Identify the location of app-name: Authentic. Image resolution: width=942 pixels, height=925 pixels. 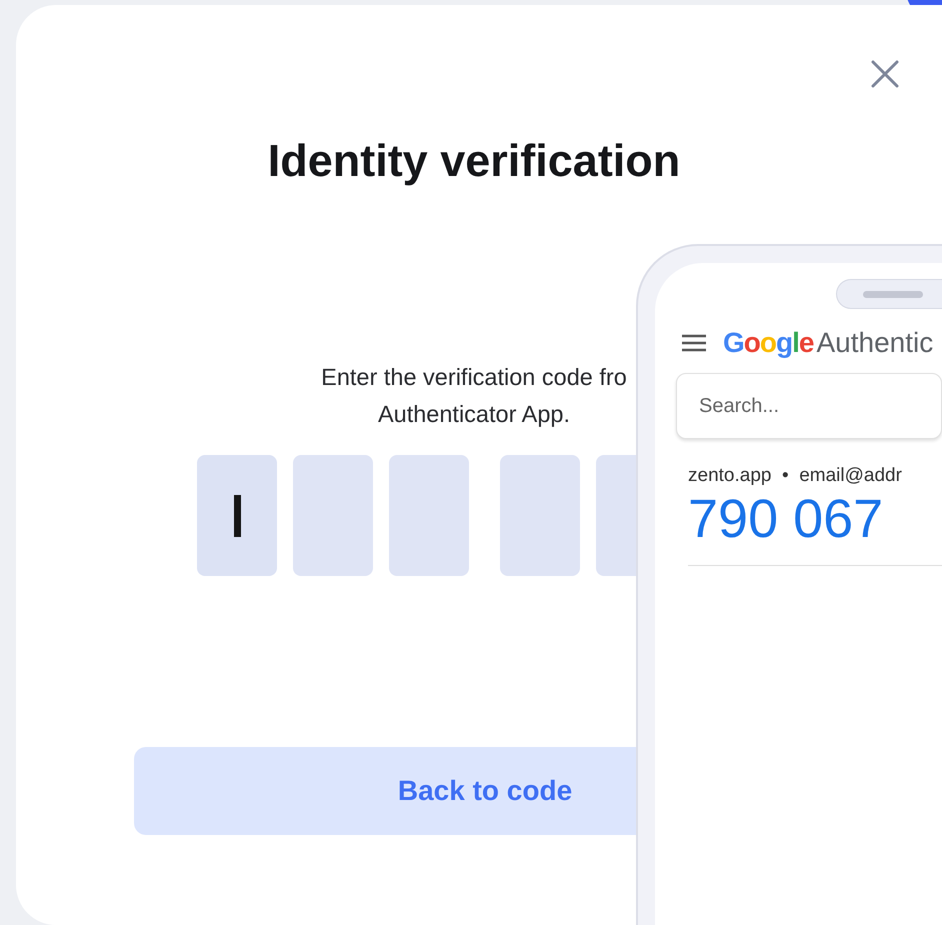
(875, 343).